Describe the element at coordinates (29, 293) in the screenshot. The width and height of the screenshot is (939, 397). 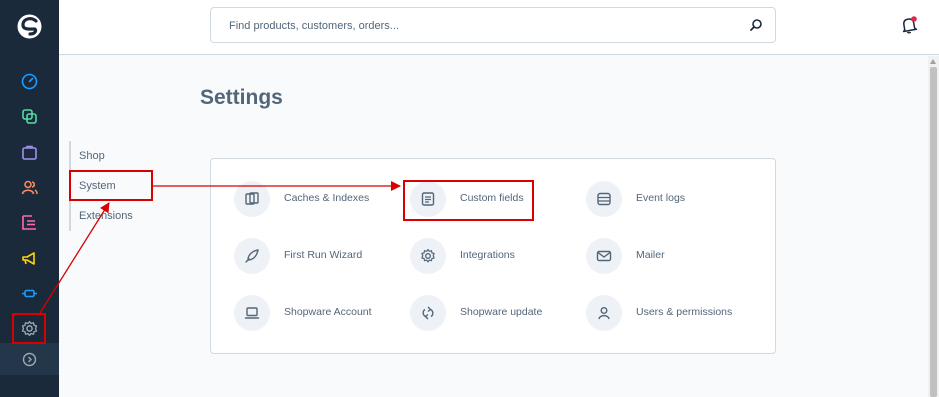
I see `extensions-icon` at that location.